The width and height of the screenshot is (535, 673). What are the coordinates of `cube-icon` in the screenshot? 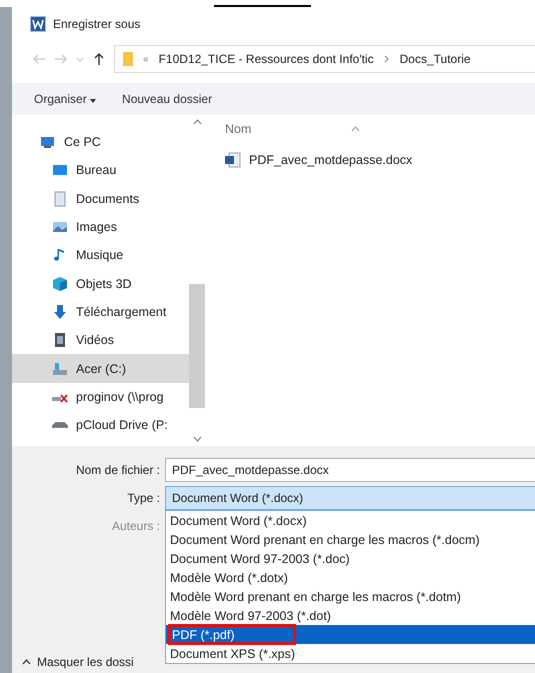 It's located at (60, 284).